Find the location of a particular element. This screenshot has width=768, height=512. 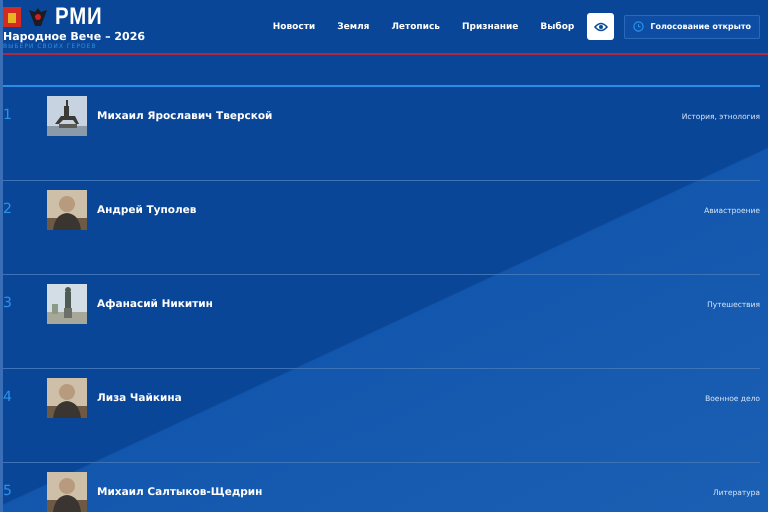

eagle-icon is located at coordinates (38, 17).